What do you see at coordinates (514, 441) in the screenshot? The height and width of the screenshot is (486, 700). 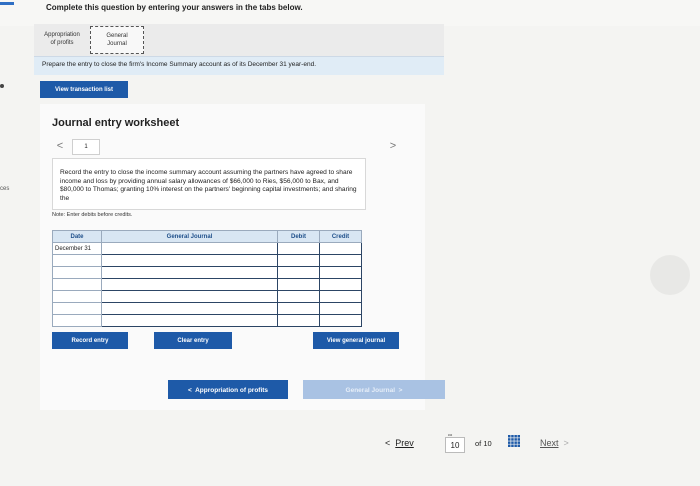 I see `grid-icon` at bounding box center [514, 441].